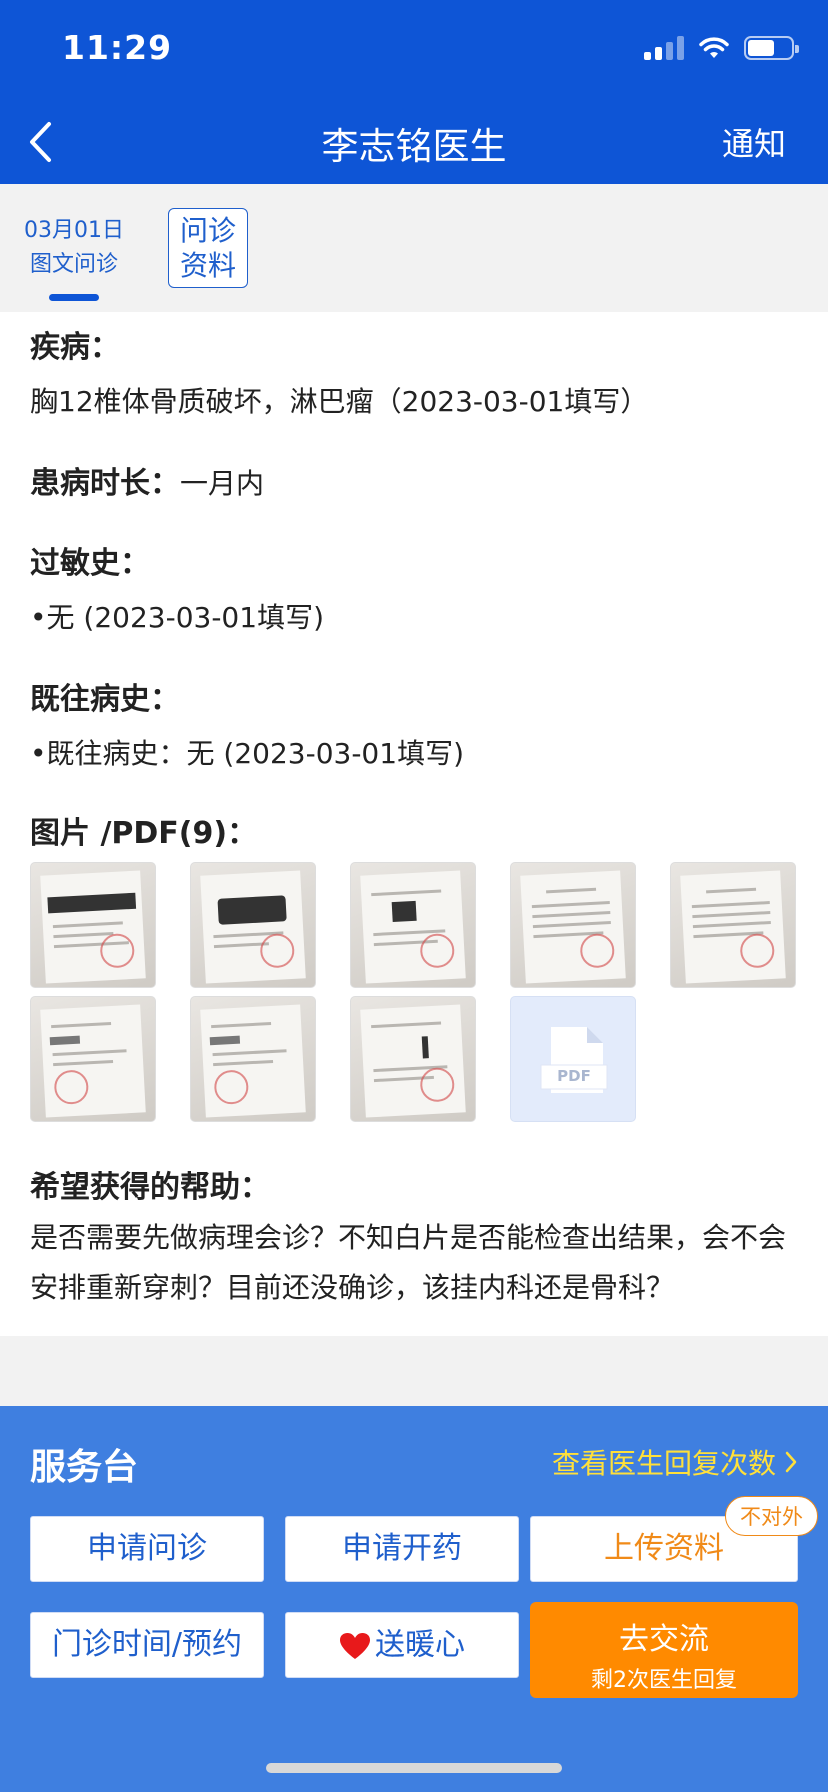  I want to click on send-warmth-button: 送暖心, so click(402, 1645).